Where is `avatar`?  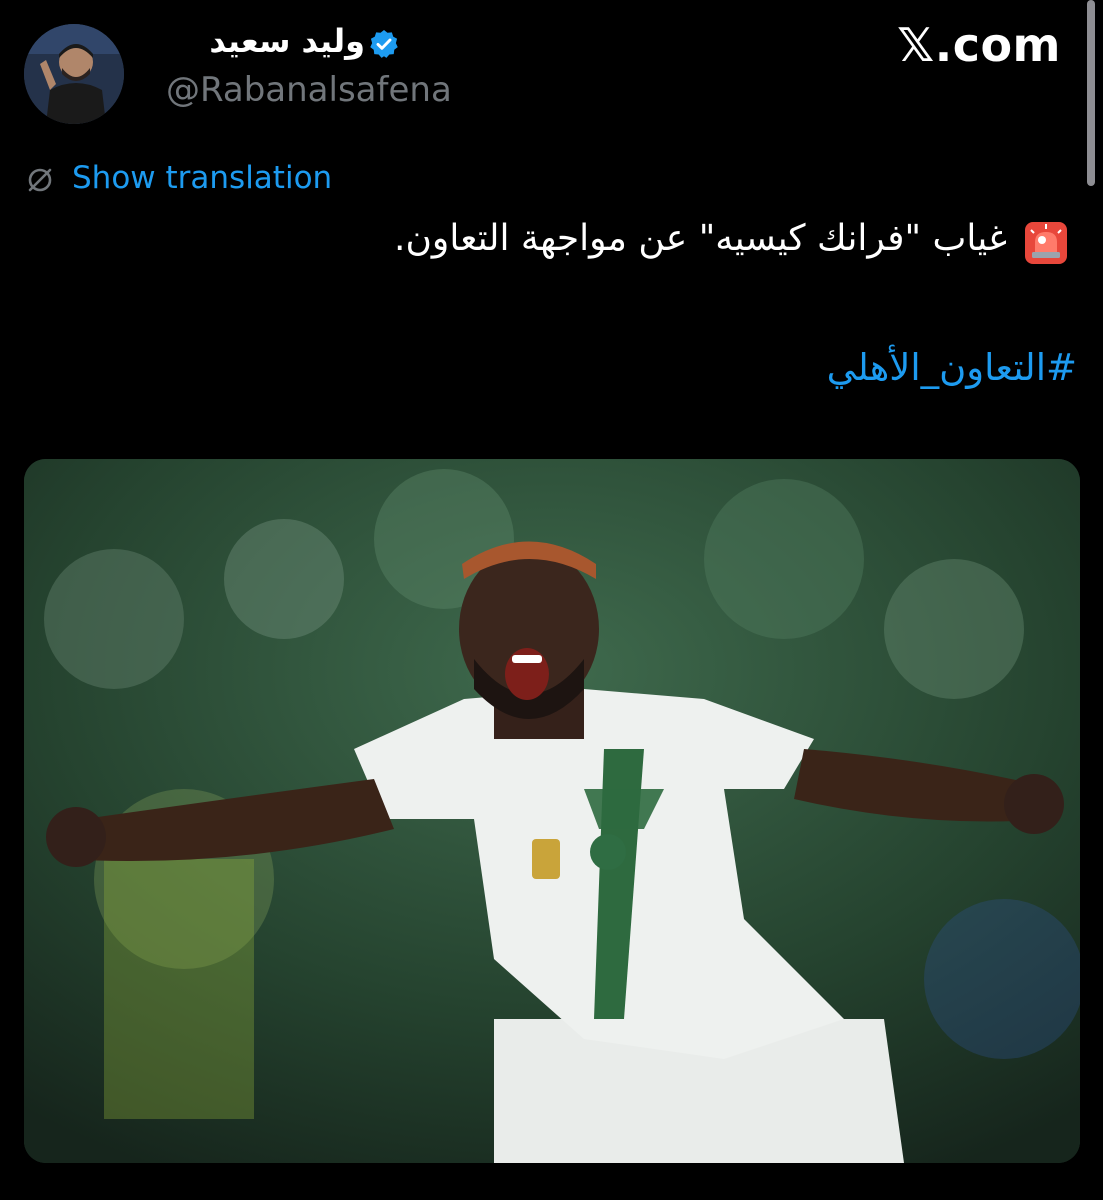 avatar is located at coordinates (74, 74).